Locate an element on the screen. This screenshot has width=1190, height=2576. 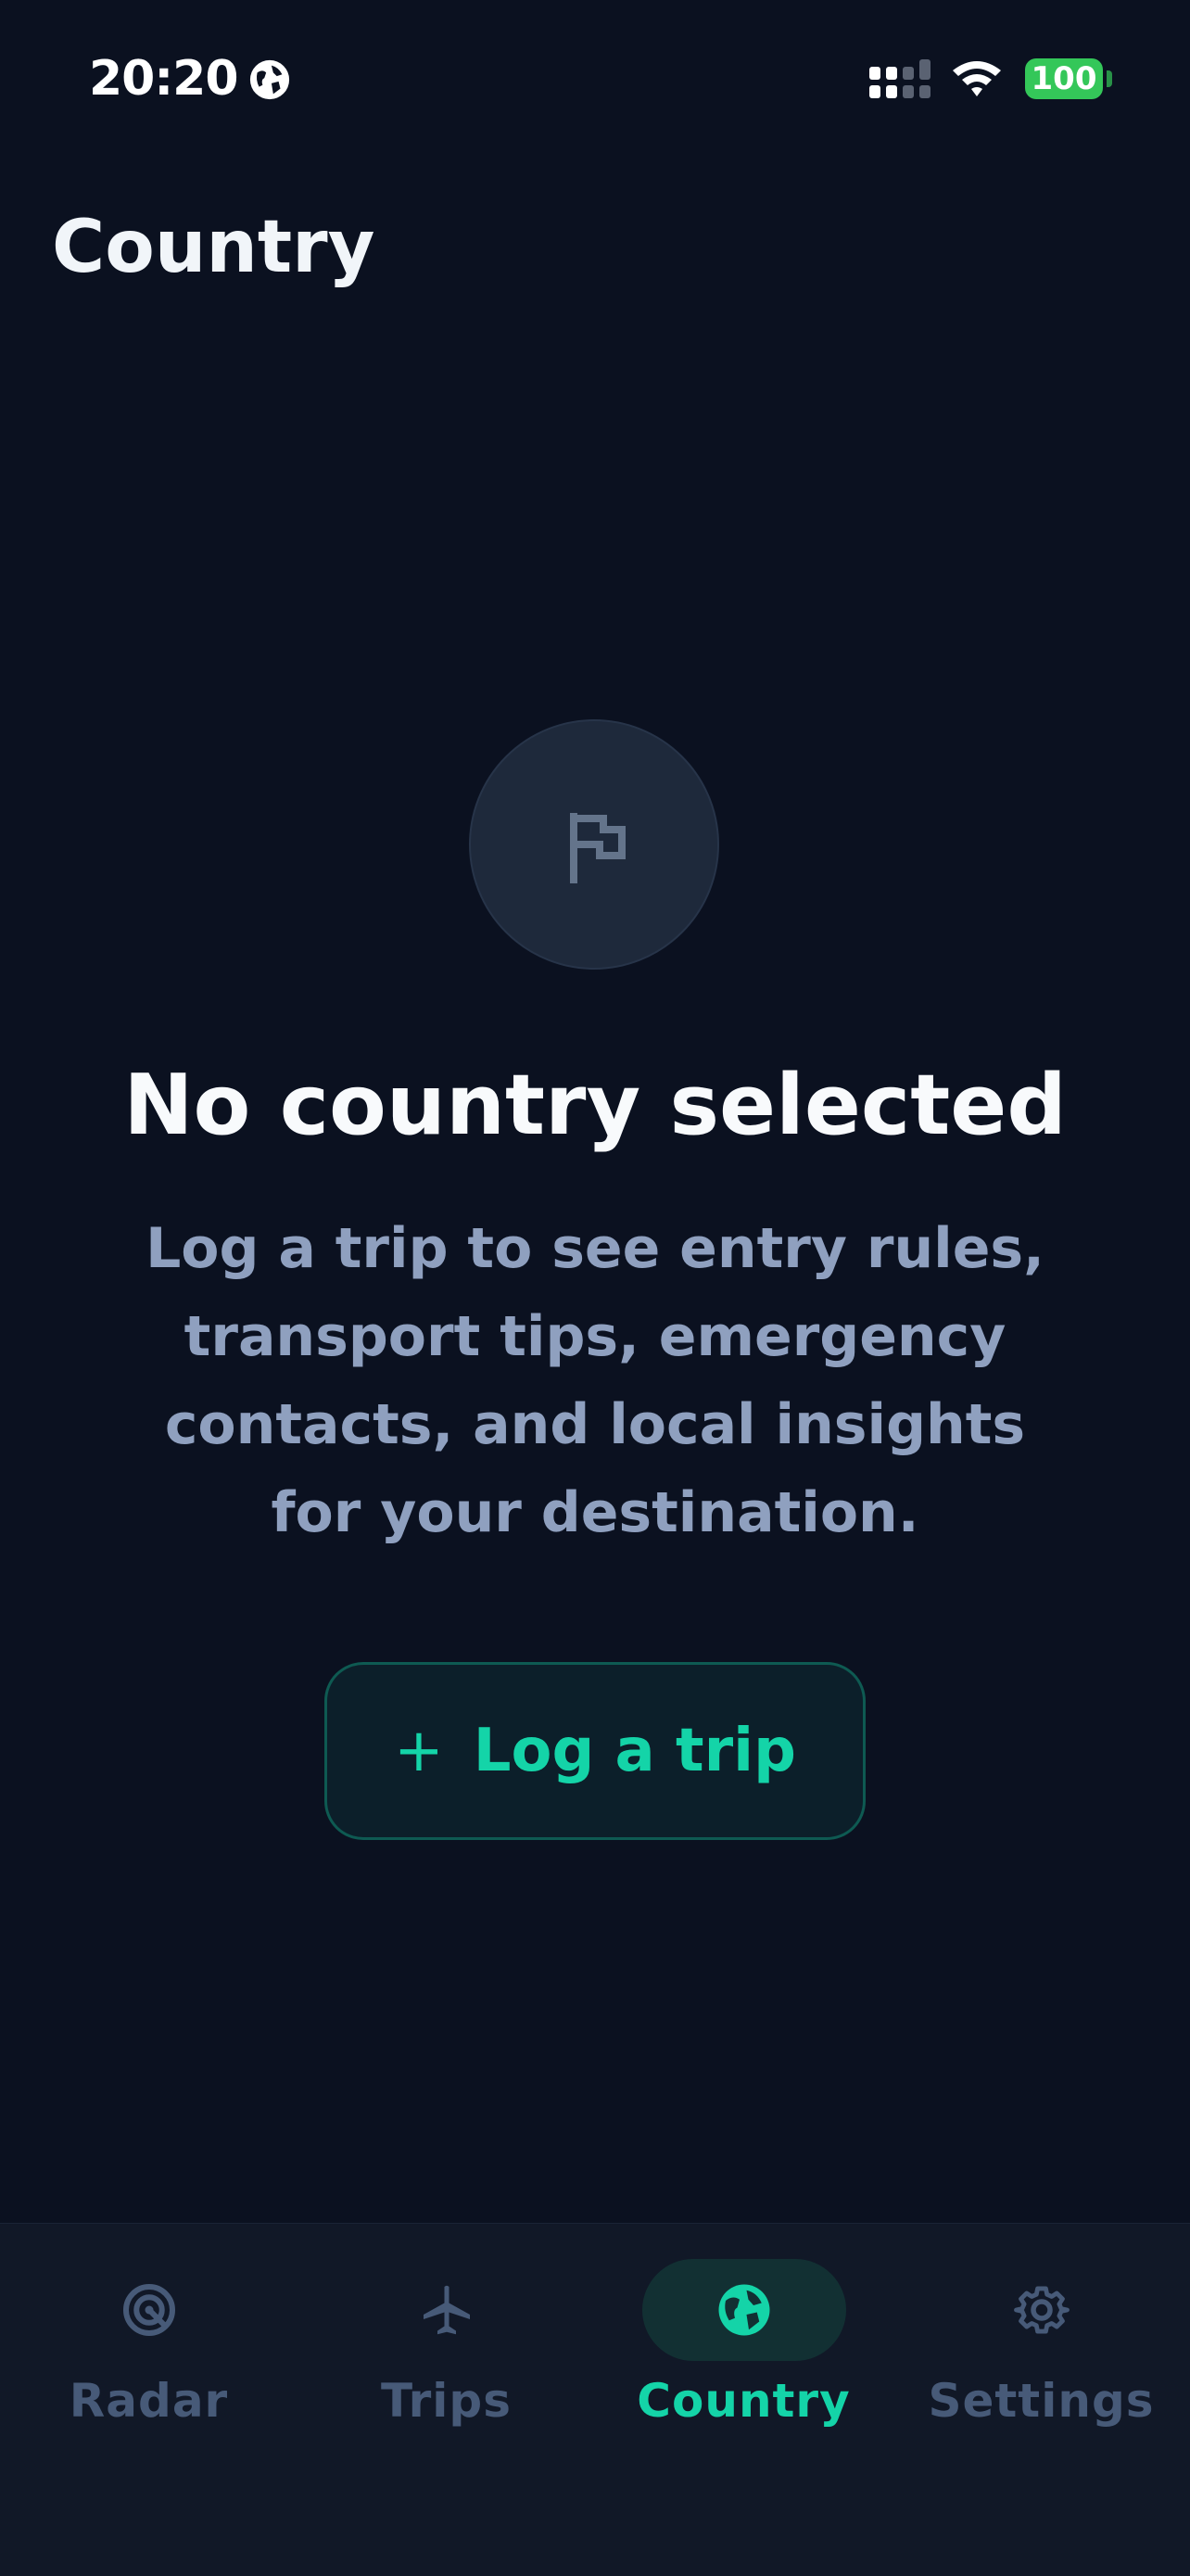
log-trip-button: + Log a trip is located at coordinates (595, 1751).